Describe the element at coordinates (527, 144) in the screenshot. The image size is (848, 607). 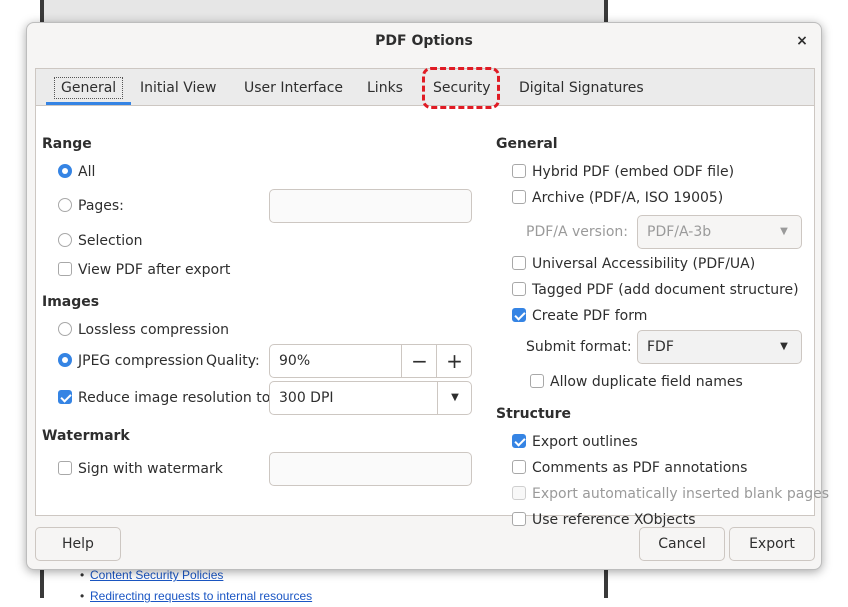
I see `general-heading: General` at that location.